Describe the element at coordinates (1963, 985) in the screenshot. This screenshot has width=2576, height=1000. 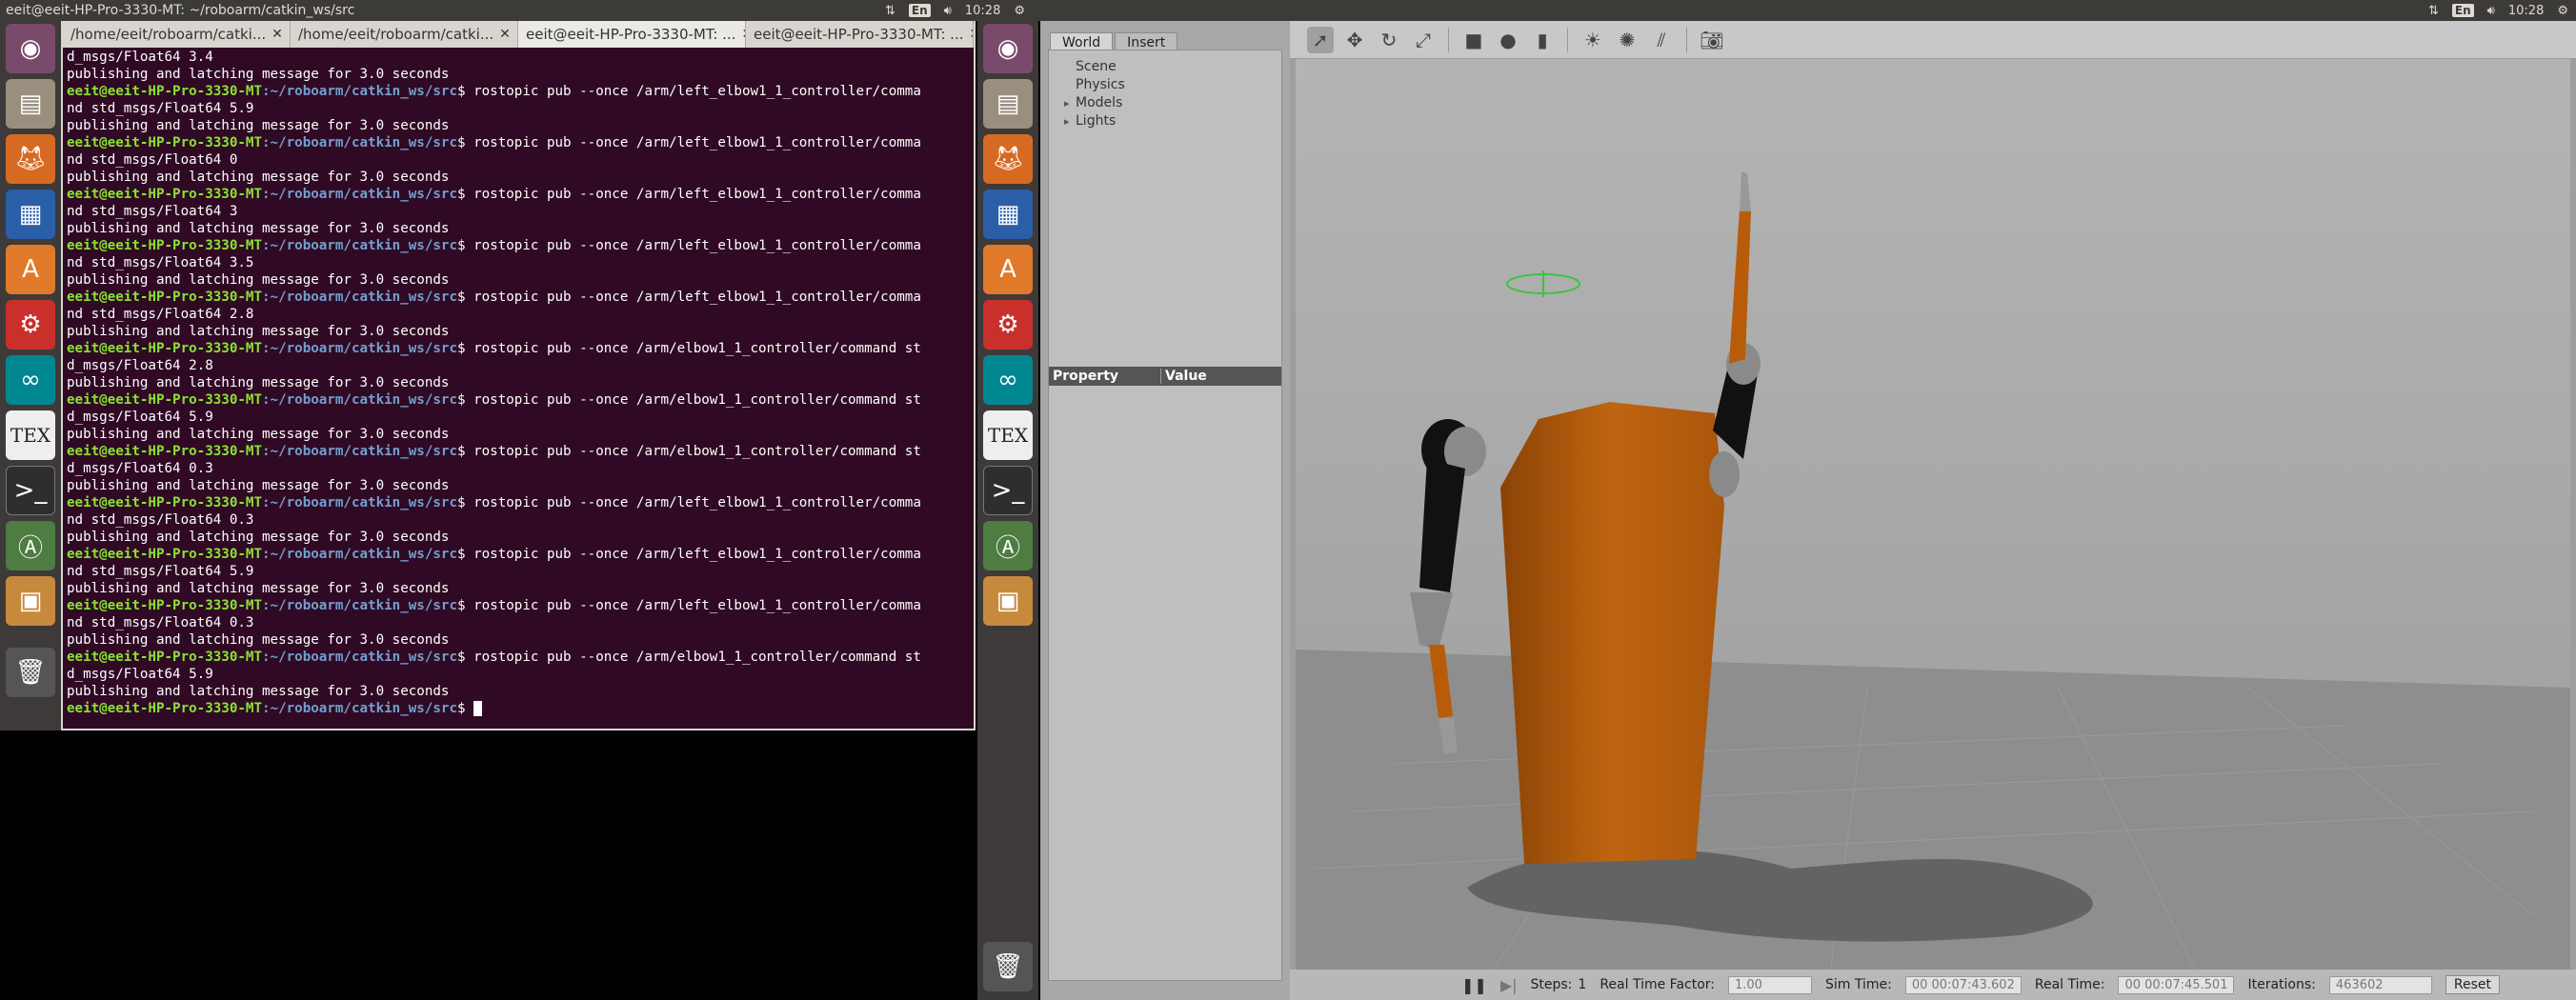
I see `sim-time-field: 00 00:07:43.602` at that location.